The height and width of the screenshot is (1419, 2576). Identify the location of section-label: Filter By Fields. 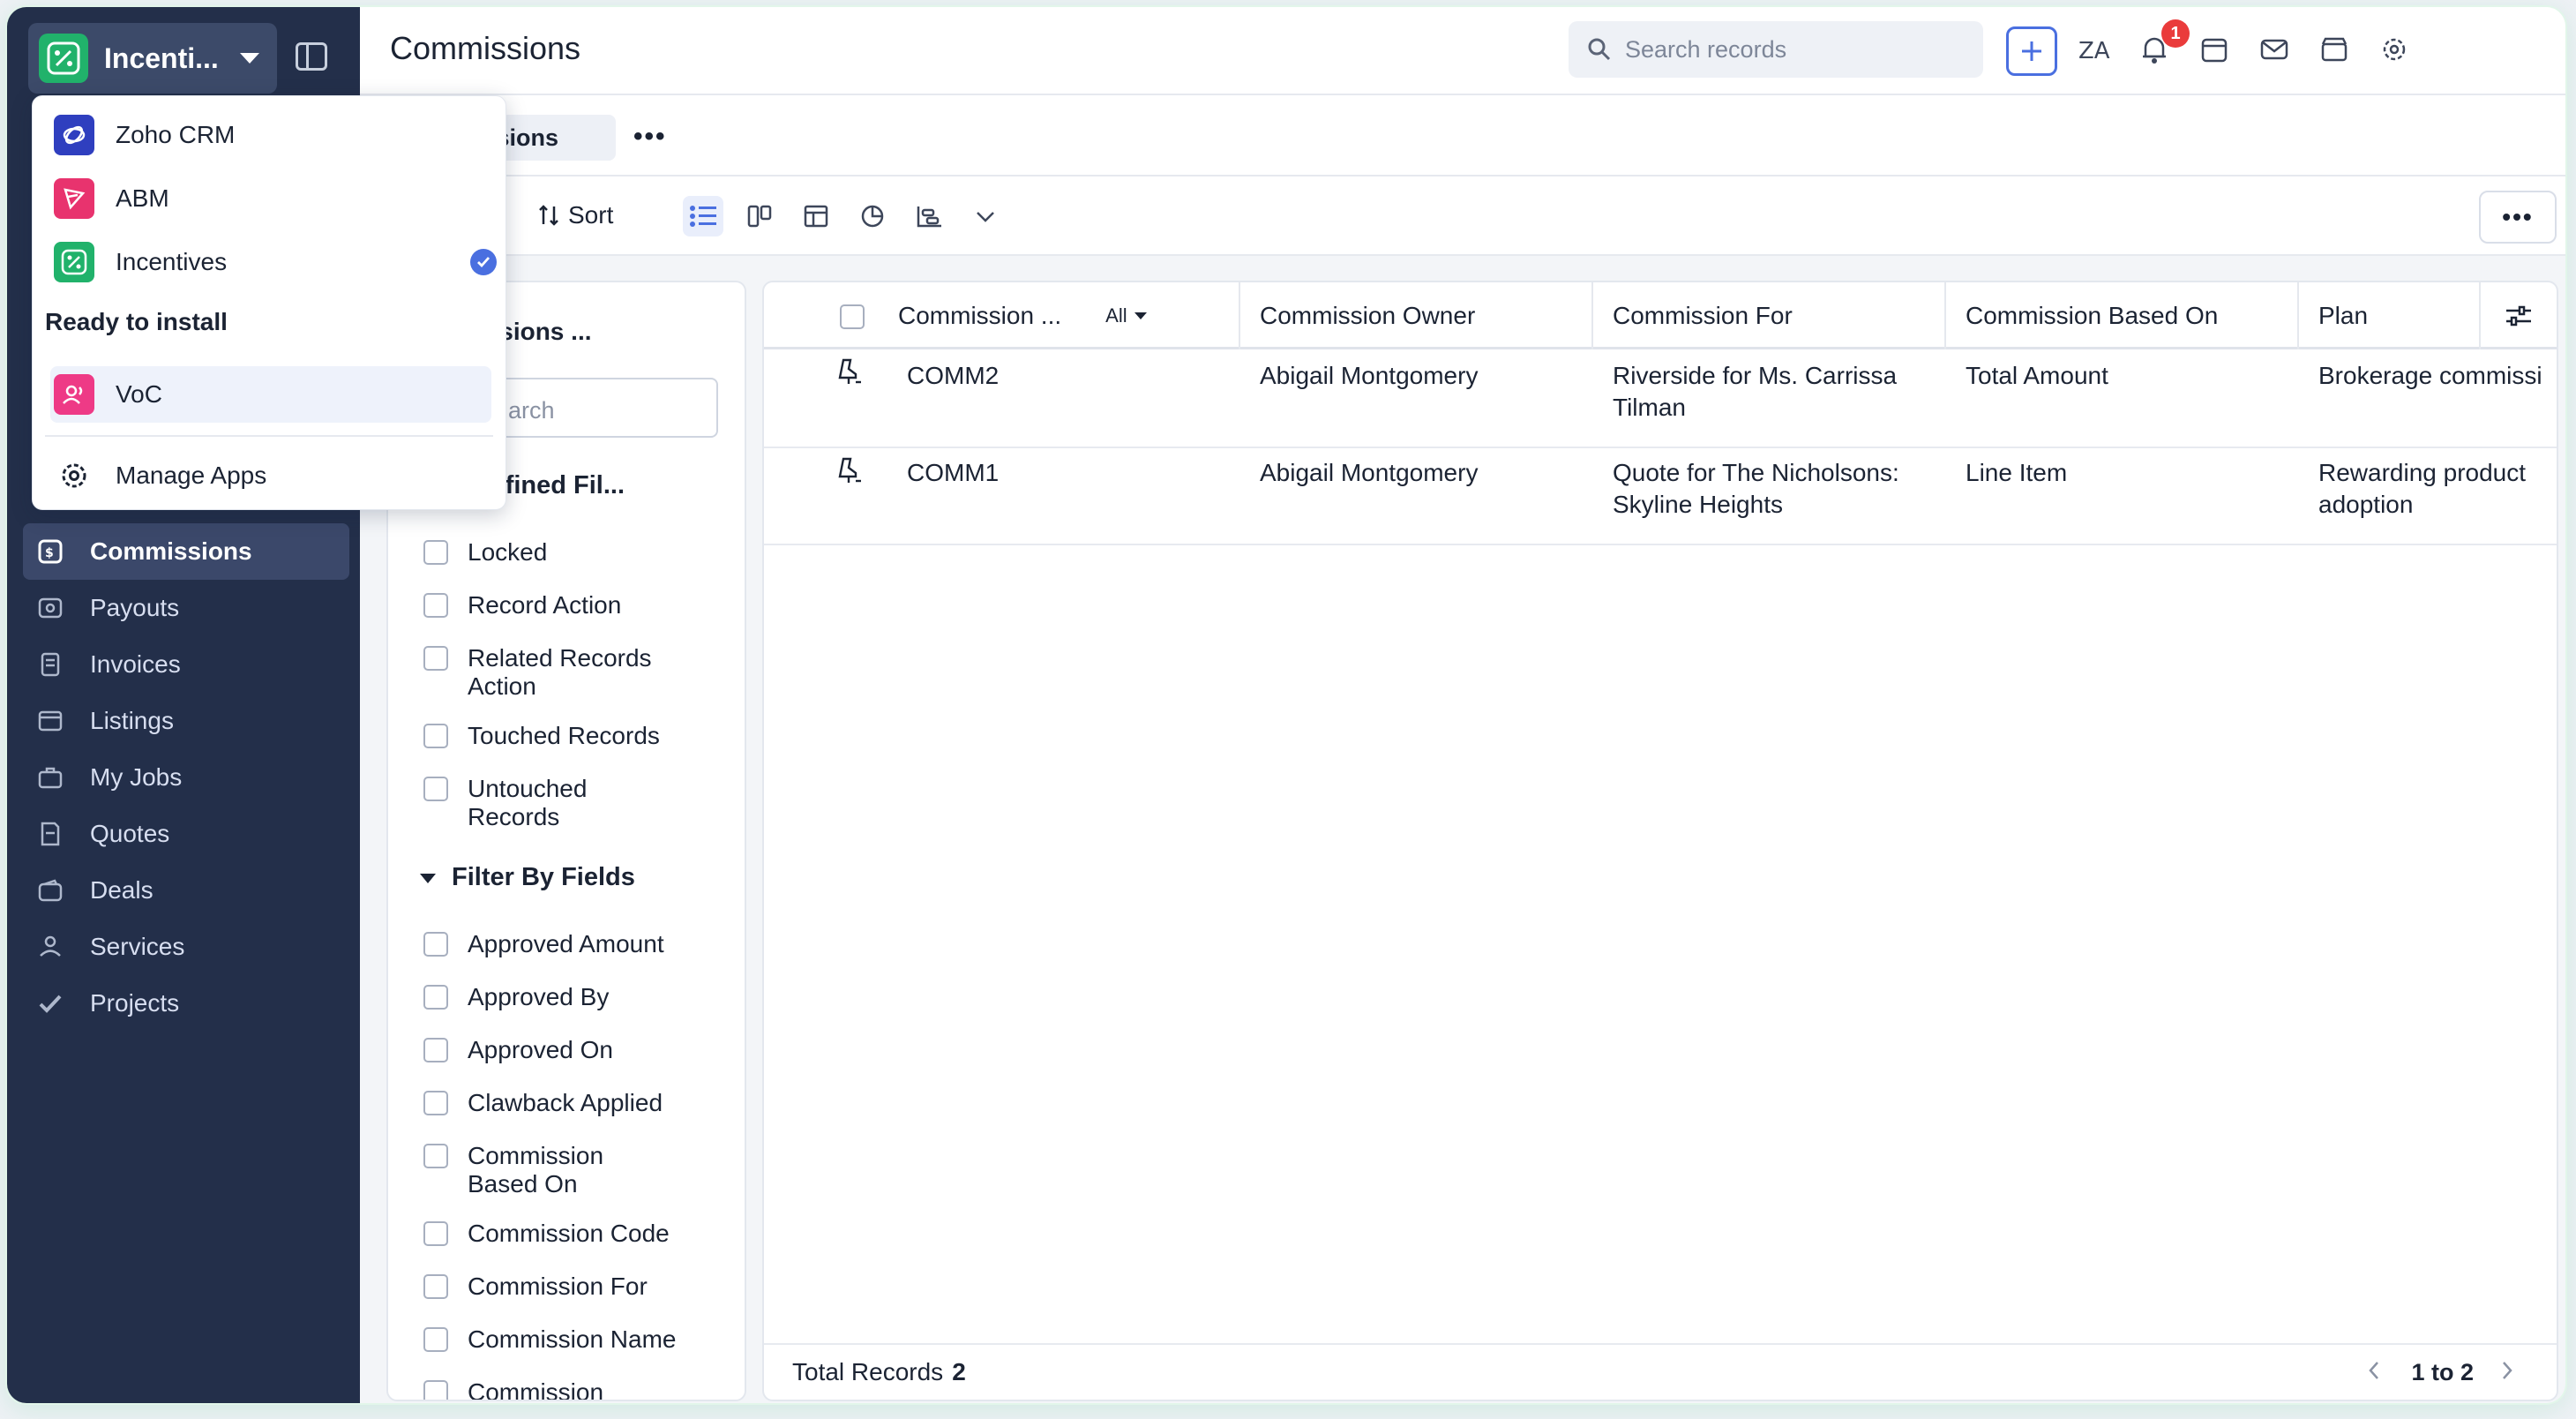
(544, 877).